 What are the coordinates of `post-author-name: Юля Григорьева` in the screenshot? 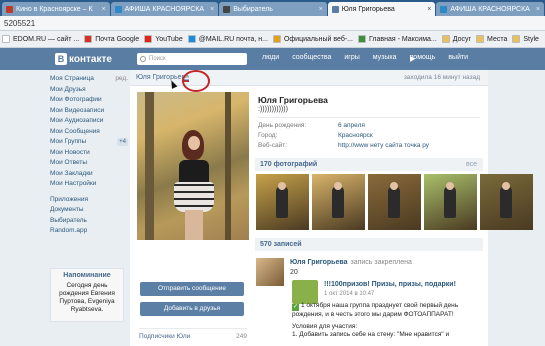 It's located at (318, 262).